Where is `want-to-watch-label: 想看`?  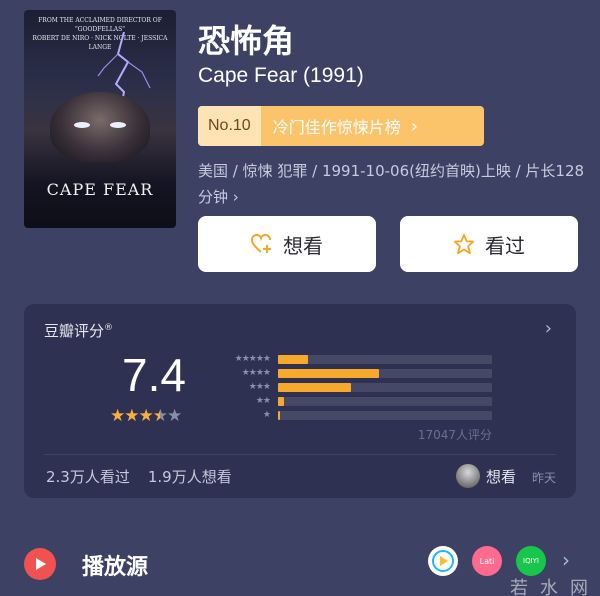
want-to-watch-label: 想看 is located at coordinates (303, 245).